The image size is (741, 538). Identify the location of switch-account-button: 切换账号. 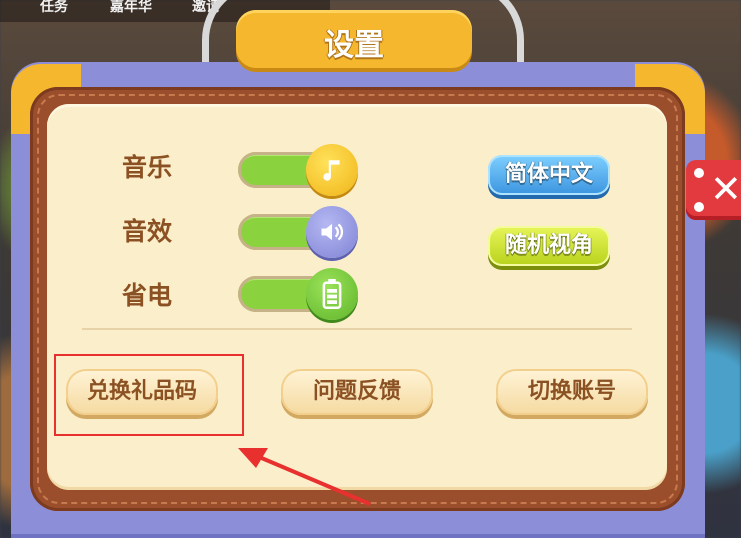
(572, 392).